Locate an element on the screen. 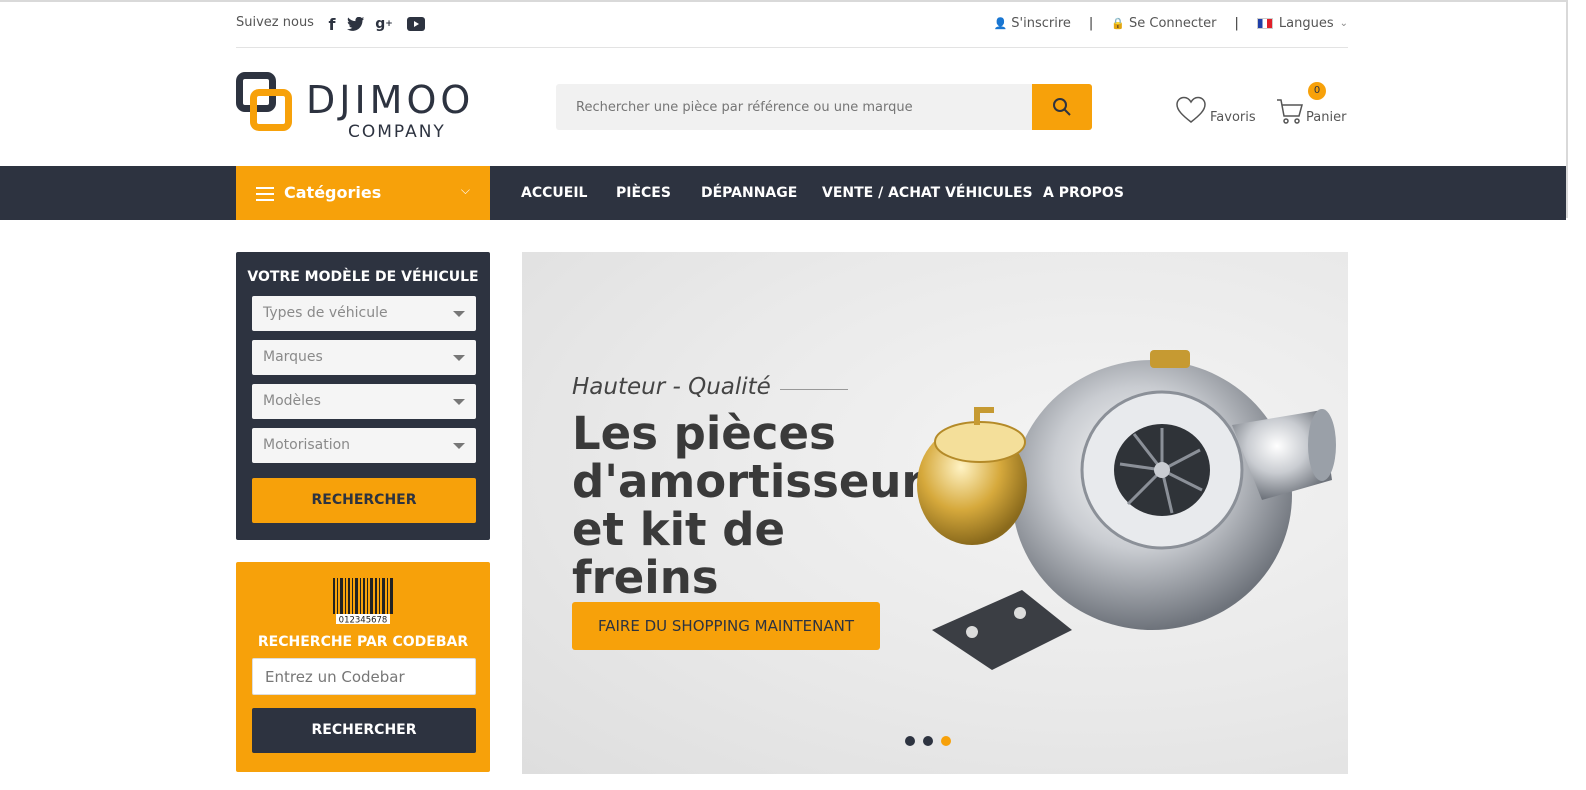  chevron-down-icon: ⌵ is located at coordinates (465, 190).